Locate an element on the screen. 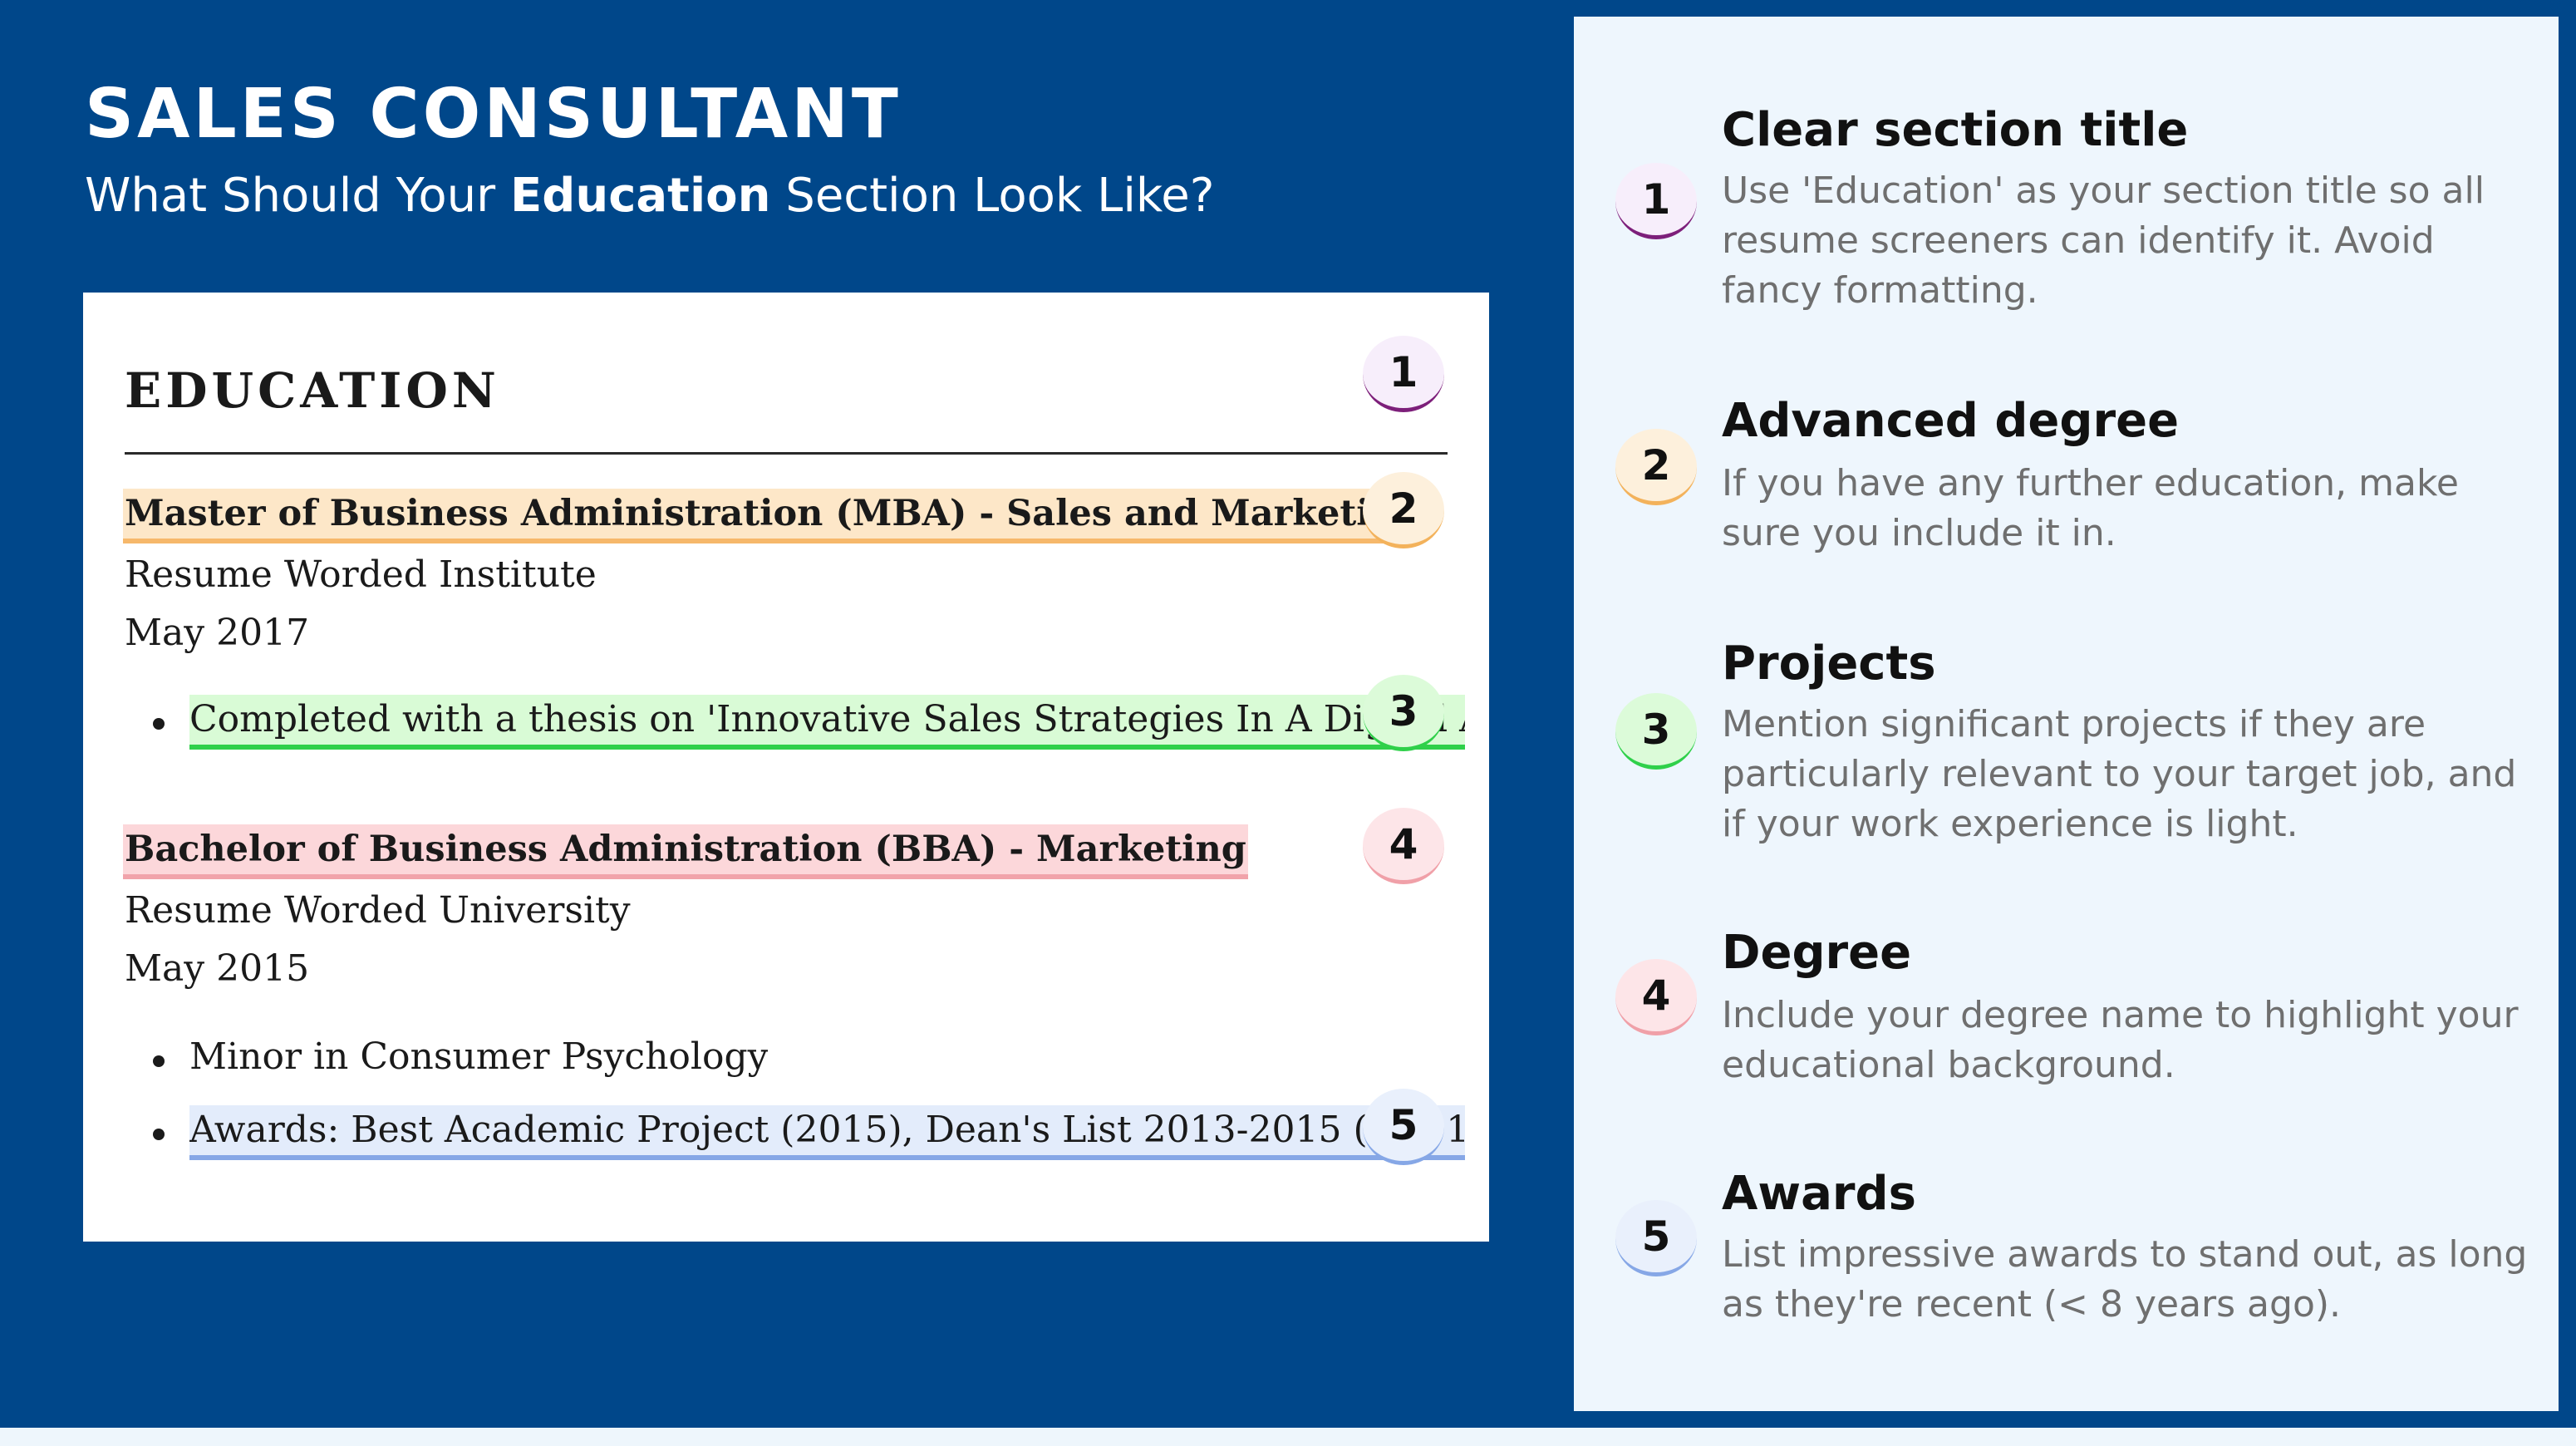 The image size is (2576, 1446). subtitle-prefix: What Should Your is located at coordinates (297, 196).